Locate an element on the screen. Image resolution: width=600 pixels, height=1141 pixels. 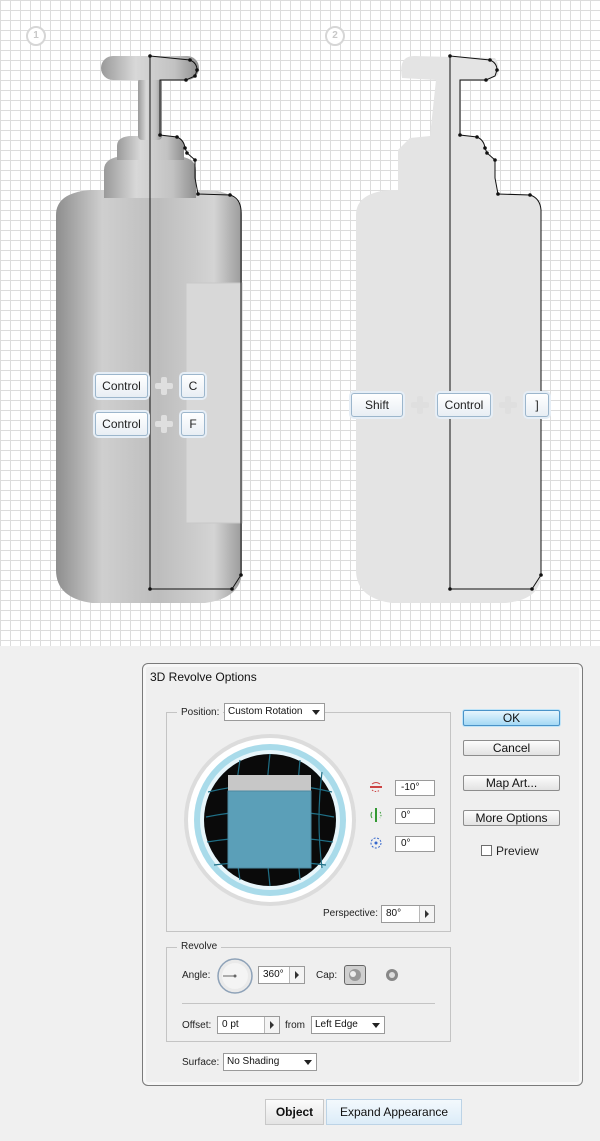
from-select-value: Left Edge is located at coordinates (336, 1024).